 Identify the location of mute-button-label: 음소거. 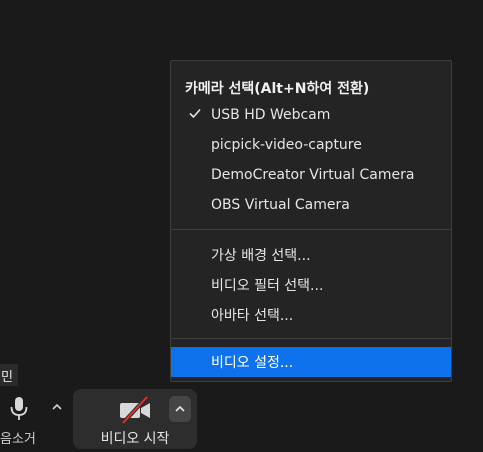
(18, 437).